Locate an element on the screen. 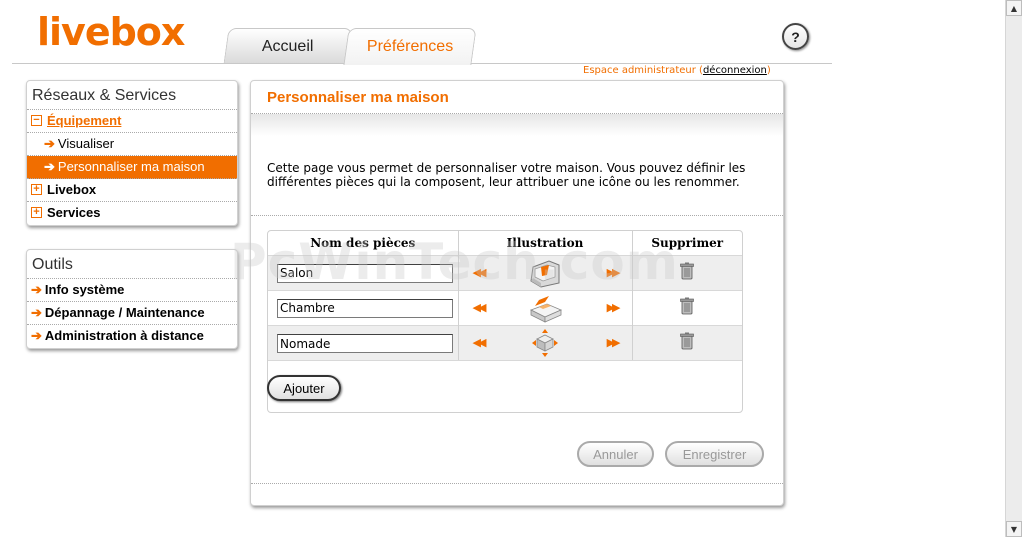 The height and width of the screenshot is (537, 1022). sidebar-item-equipement: − Équipement is located at coordinates (132, 121).